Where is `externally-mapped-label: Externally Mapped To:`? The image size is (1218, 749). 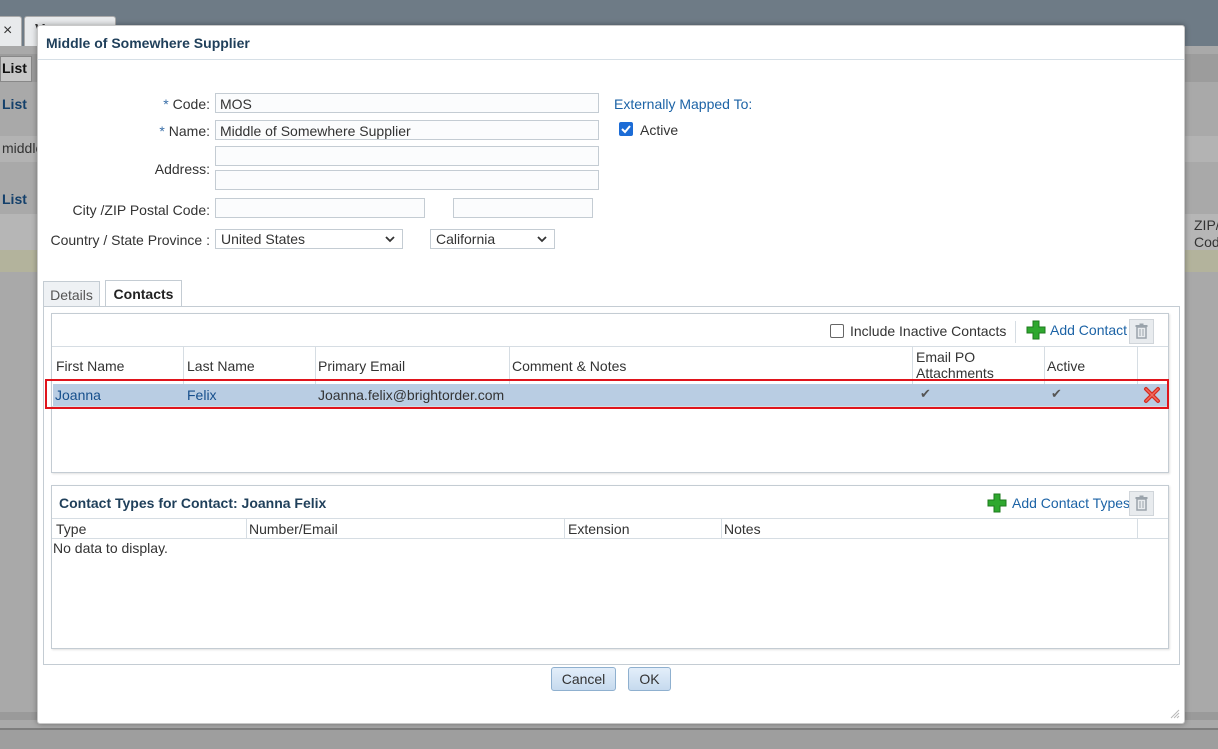 externally-mapped-label: Externally Mapped To: is located at coordinates (683, 104).